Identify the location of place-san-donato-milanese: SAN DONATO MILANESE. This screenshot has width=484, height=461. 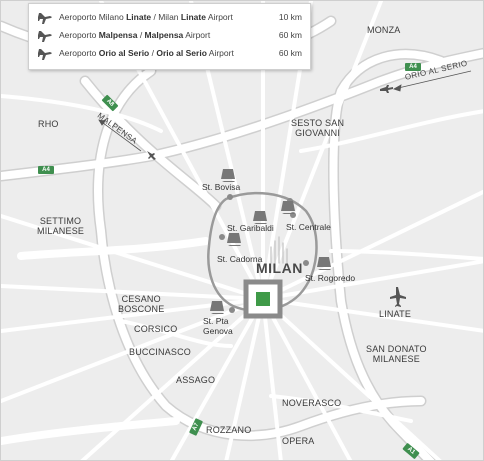
(396, 354).